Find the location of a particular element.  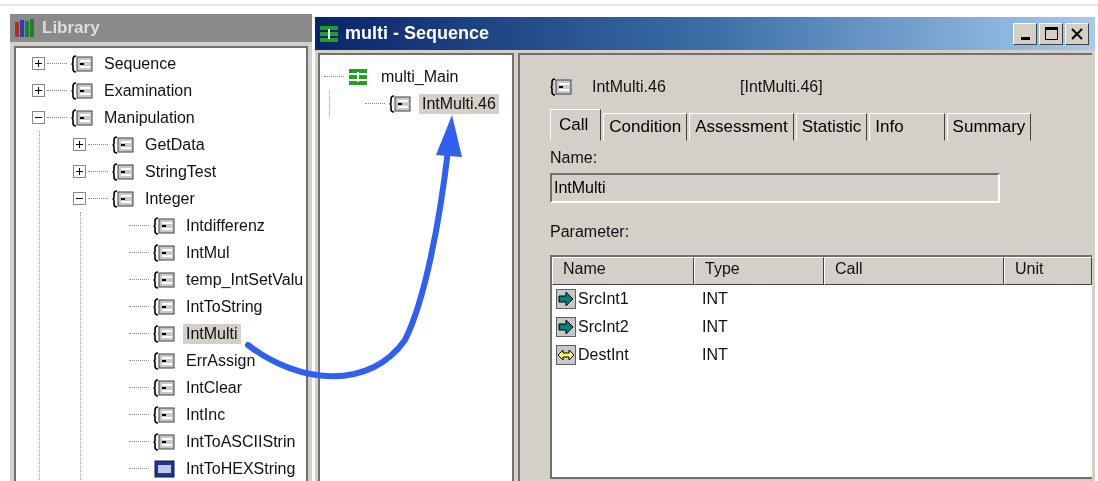

tree-item: IntMulti is located at coordinates (212, 333).